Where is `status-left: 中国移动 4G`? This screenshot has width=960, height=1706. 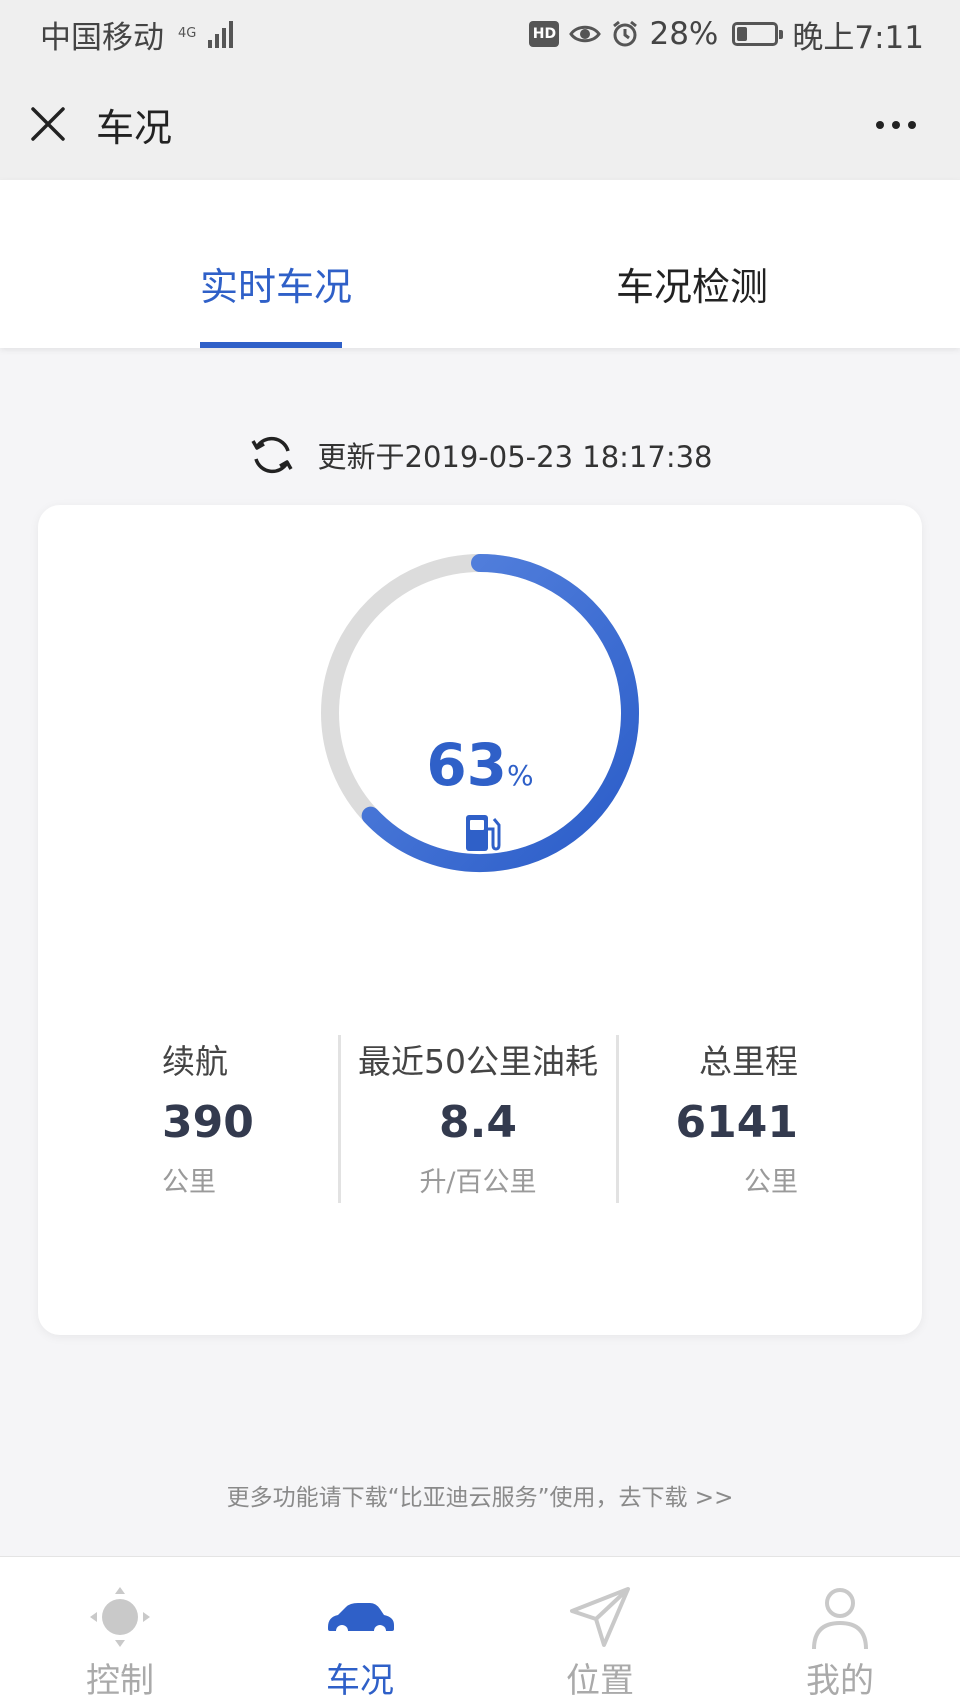
status-left: 中国移动 4G is located at coordinates (137, 34).